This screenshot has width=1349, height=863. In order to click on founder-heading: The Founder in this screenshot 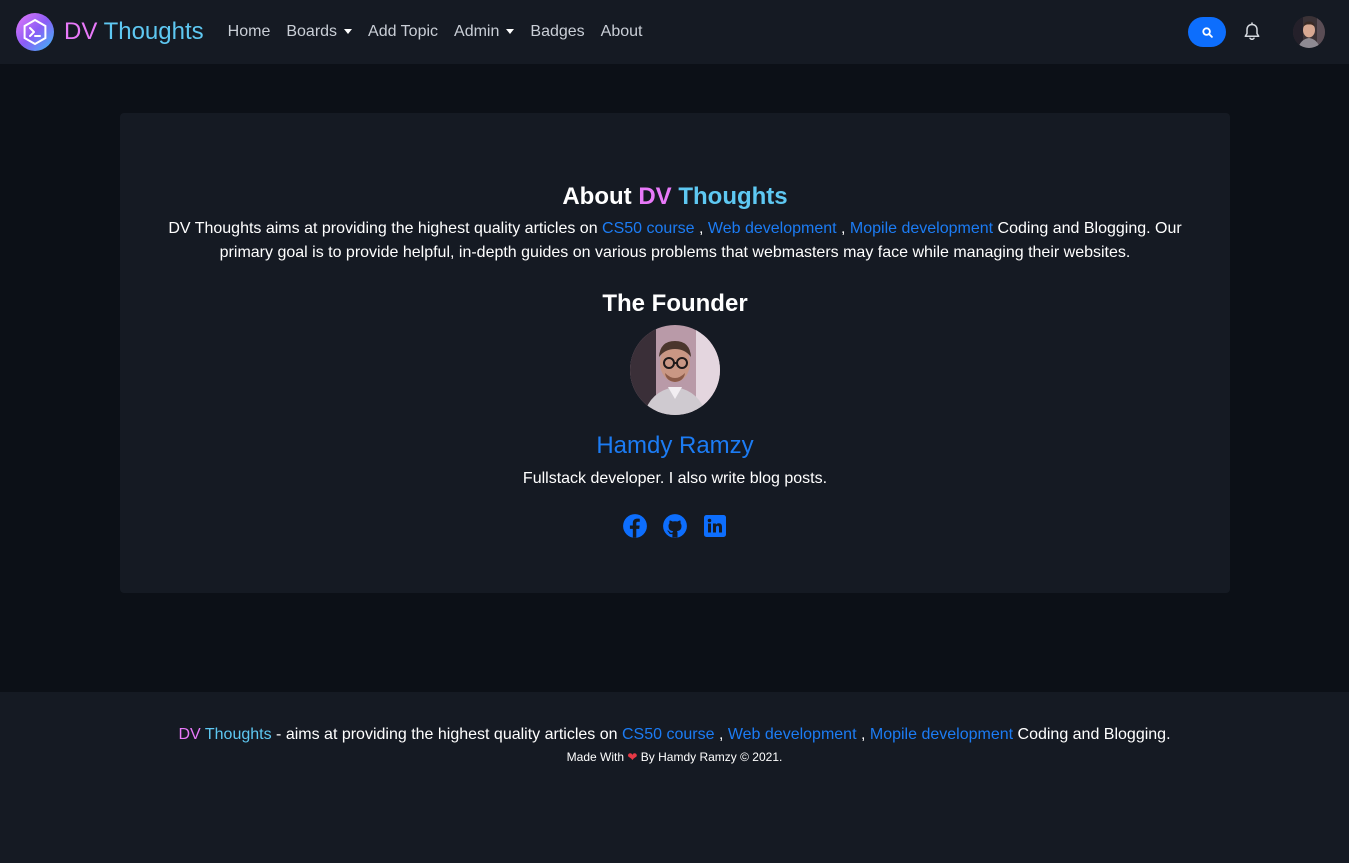, I will do `click(675, 303)`.